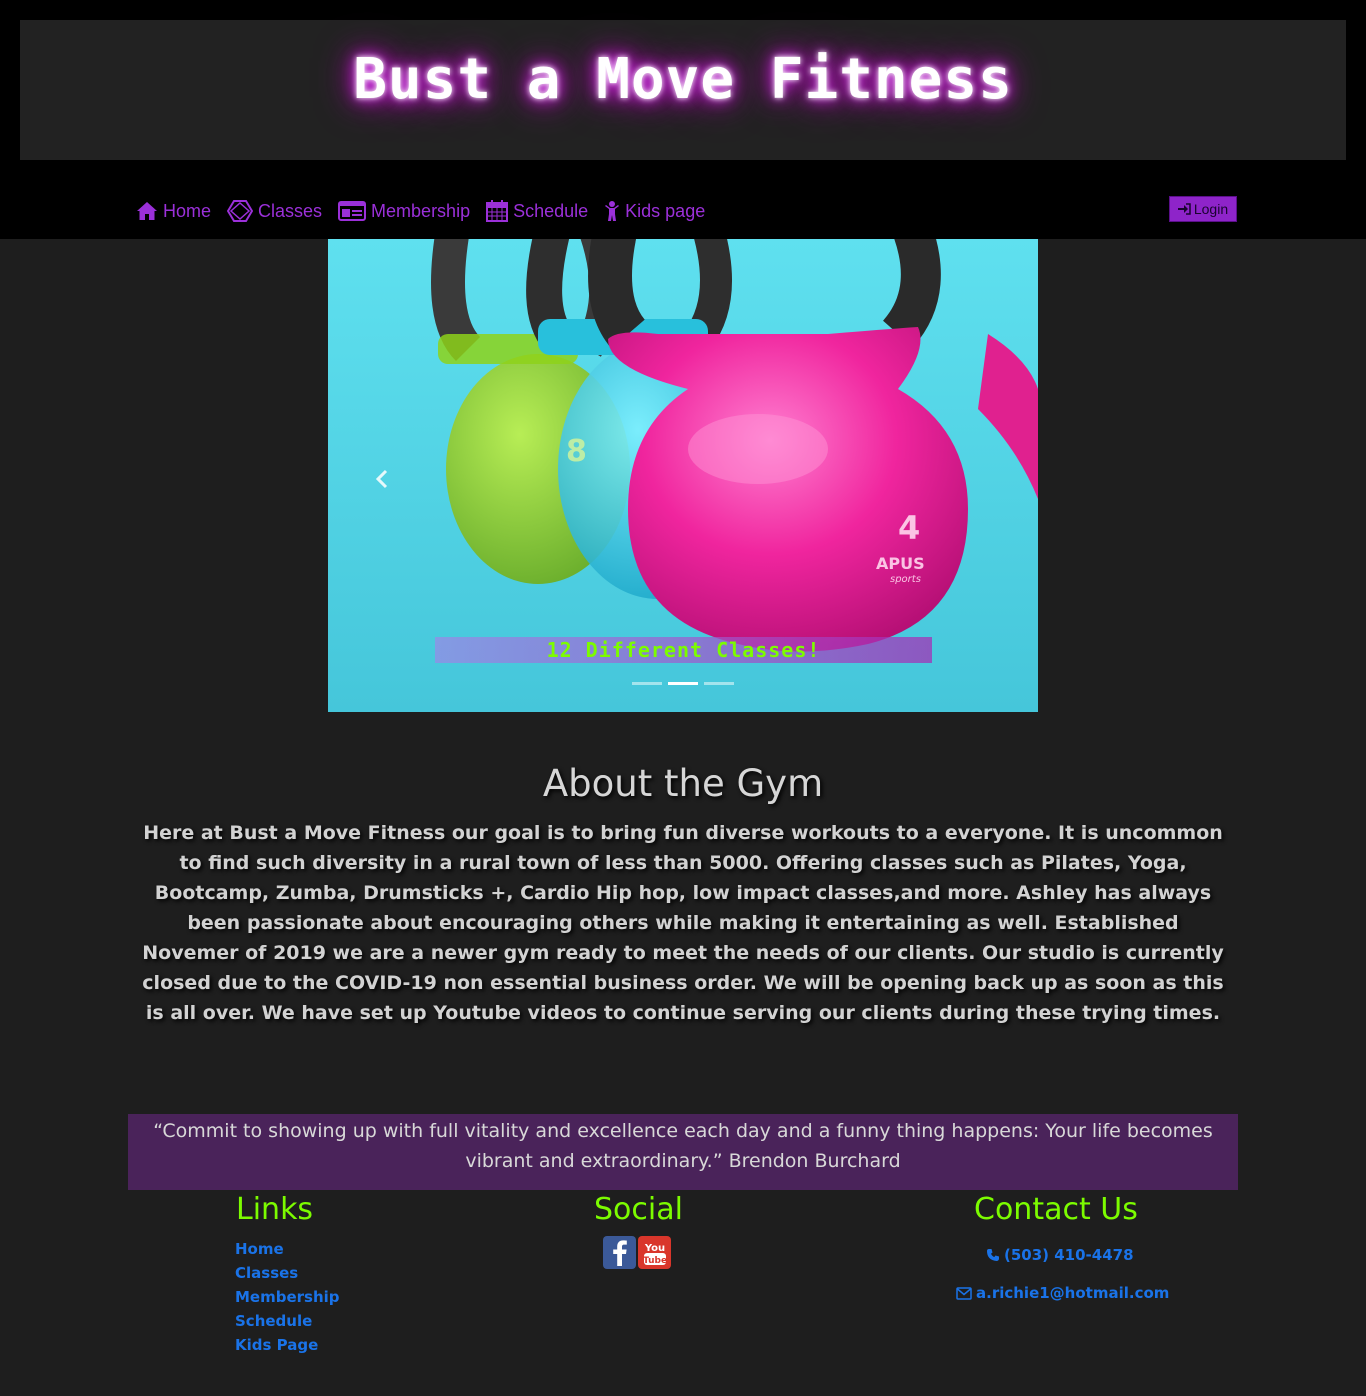 The width and height of the screenshot is (1366, 1396). I want to click on footer-link-kids-page: Kids Page, so click(276, 1345).